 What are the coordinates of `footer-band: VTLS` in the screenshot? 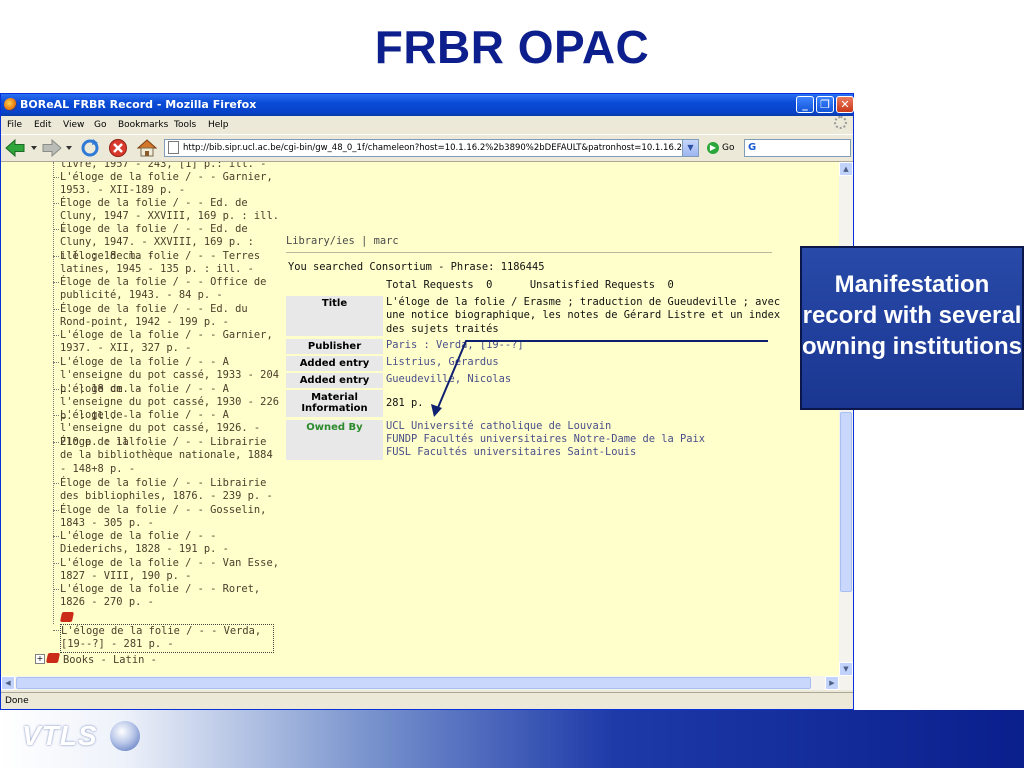 It's located at (512, 739).